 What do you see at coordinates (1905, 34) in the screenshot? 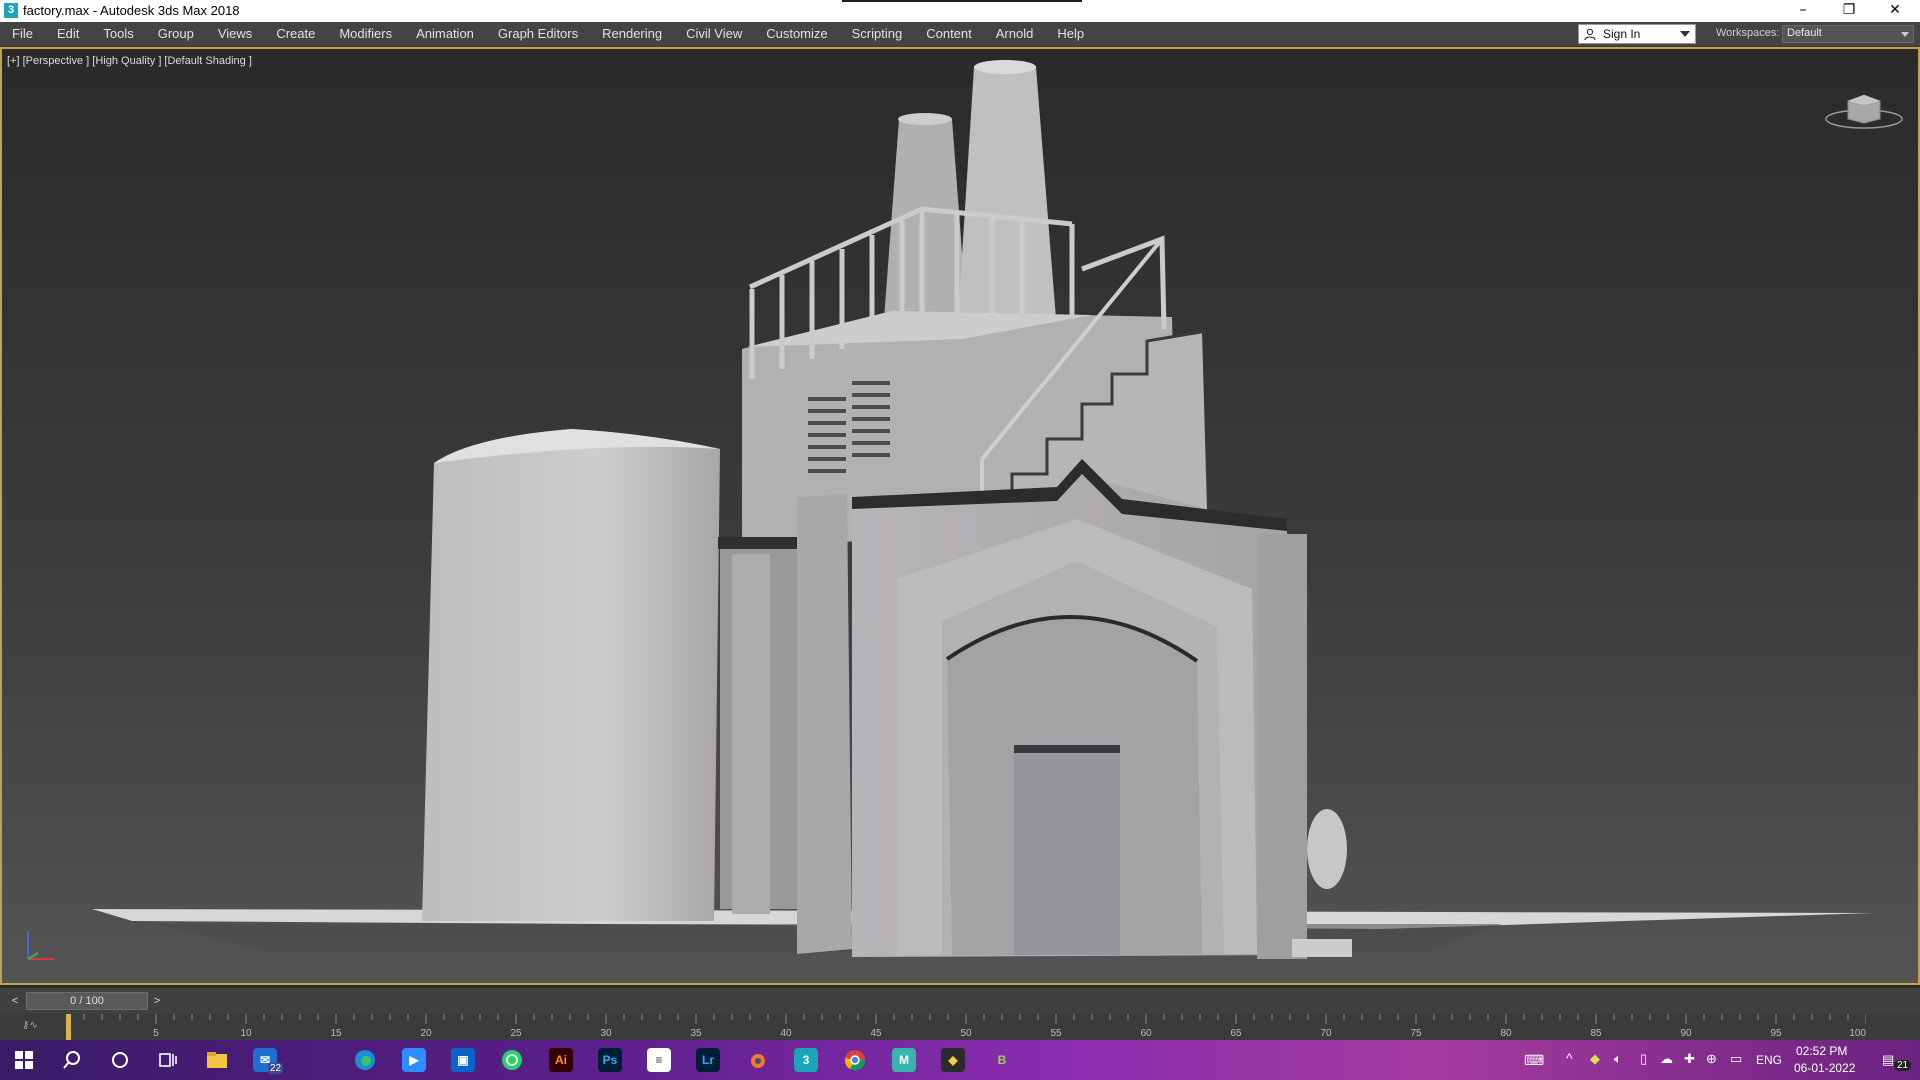
I see `chevron-down-icon` at bounding box center [1905, 34].